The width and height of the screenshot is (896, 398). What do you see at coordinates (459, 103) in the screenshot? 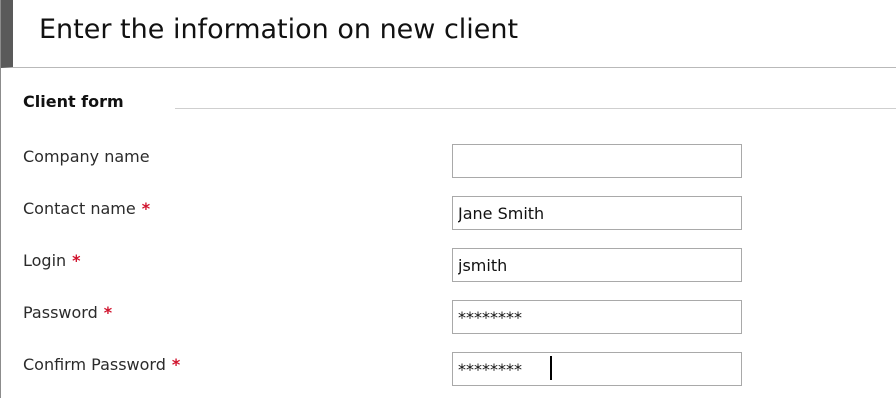
I see `form-legend: Client form` at bounding box center [459, 103].